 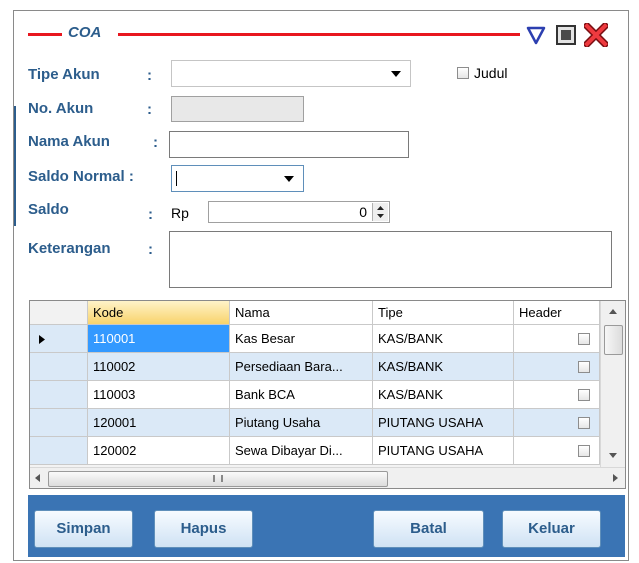 What do you see at coordinates (536, 35) in the screenshot?
I see `minimize-icon` at bounding box center [536, 35].